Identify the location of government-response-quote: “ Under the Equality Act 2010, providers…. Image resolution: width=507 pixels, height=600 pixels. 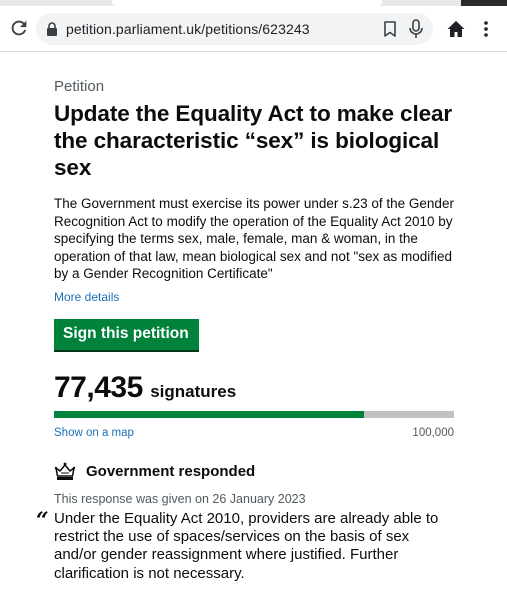
(245, 545).